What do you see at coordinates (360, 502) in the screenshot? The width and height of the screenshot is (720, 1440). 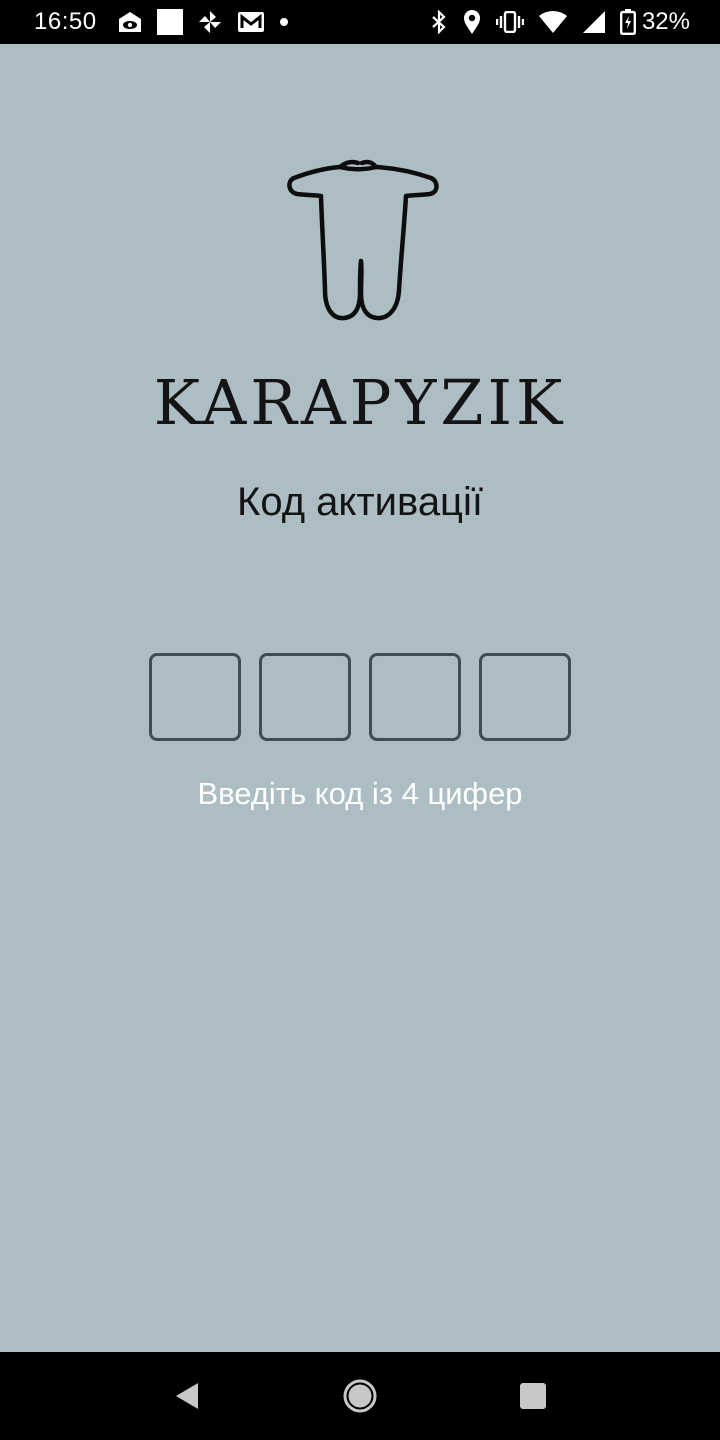 I see `page-title: Код активації` at bounding box center [360, 502].